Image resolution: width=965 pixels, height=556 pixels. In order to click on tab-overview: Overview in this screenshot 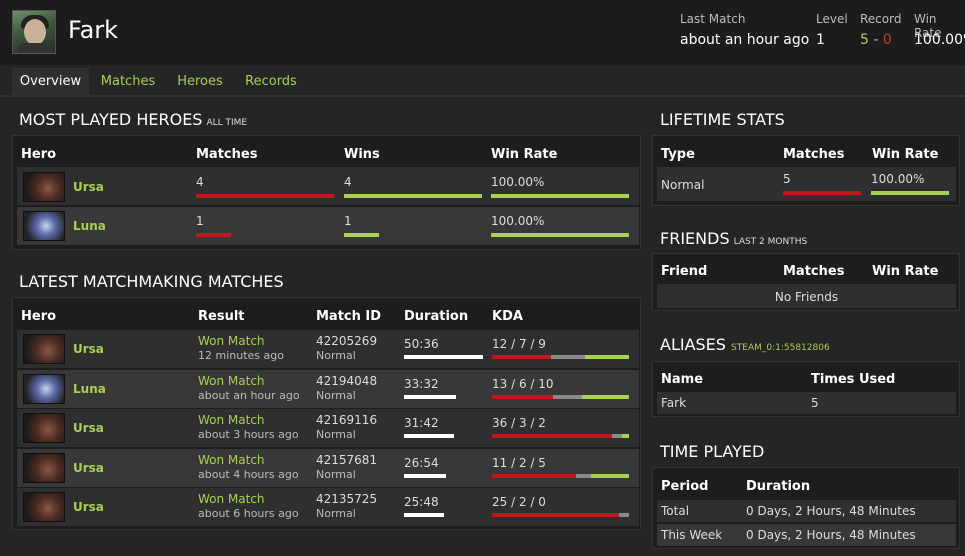, I will do `click(50, 81)`.